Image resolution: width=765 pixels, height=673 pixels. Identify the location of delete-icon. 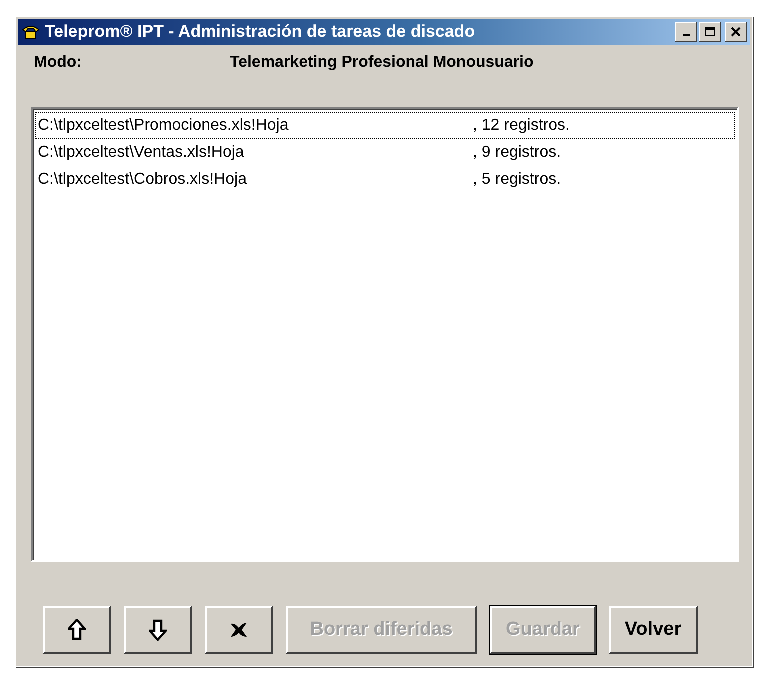
(239, 630).